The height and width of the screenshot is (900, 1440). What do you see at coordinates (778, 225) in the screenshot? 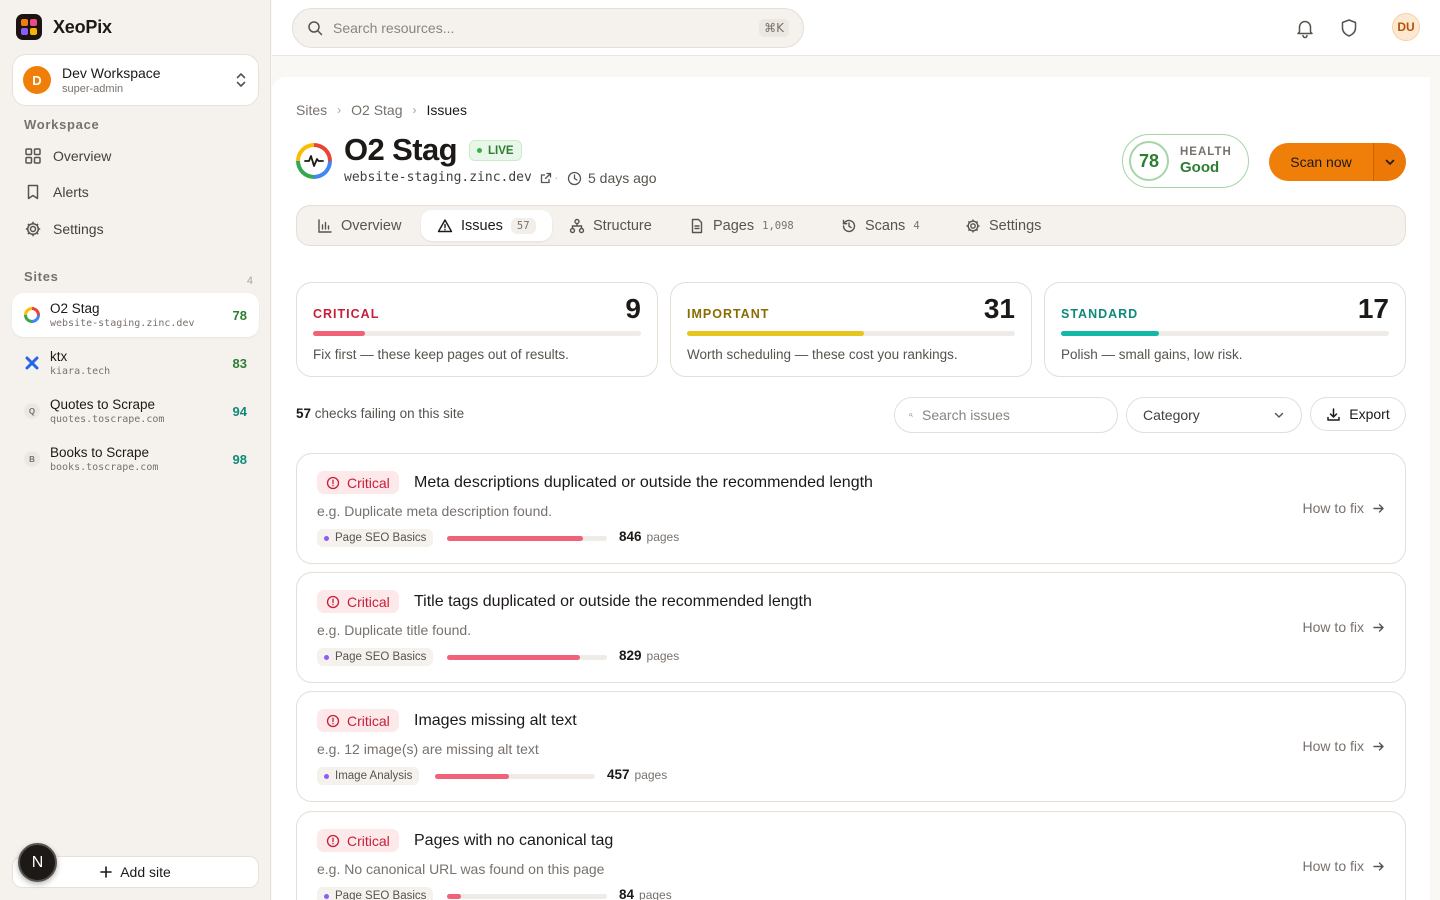
I see `tab-count: 1,098` at bounding box center [778, 225].